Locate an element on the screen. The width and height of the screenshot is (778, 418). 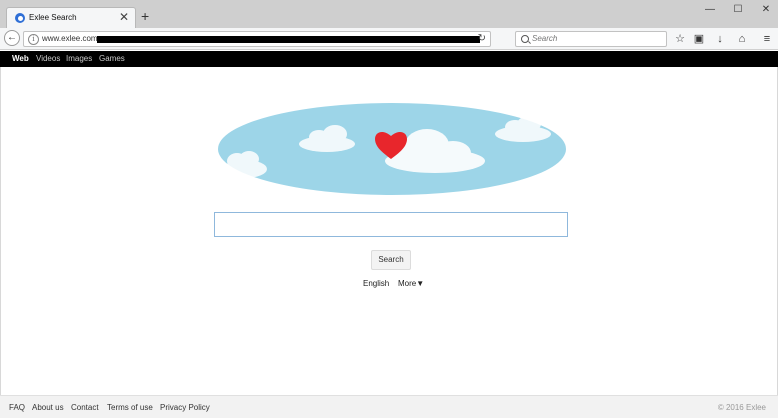
footer-link-about: About us is located at coordinates (48, 407).